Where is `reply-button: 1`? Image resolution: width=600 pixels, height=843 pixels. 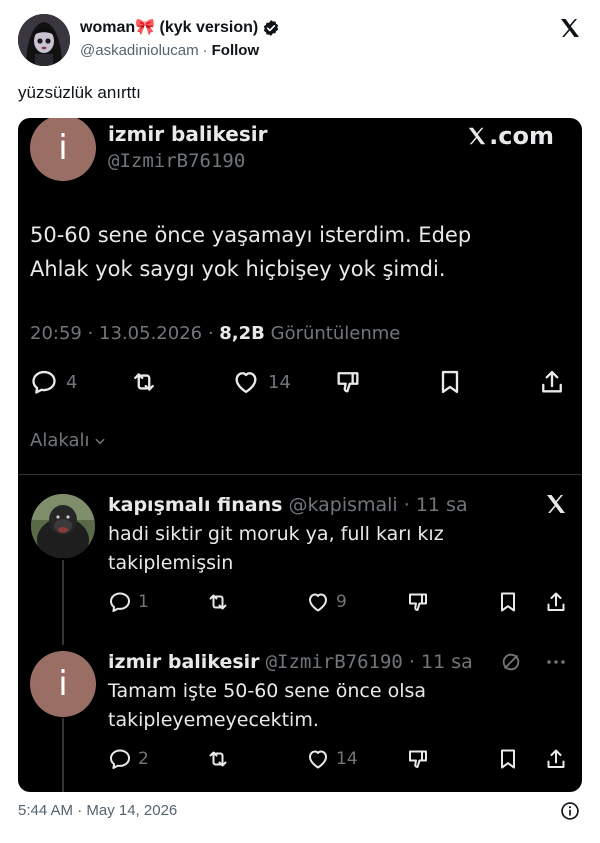 reply-button: 1 is located at coordinates (128, 602).